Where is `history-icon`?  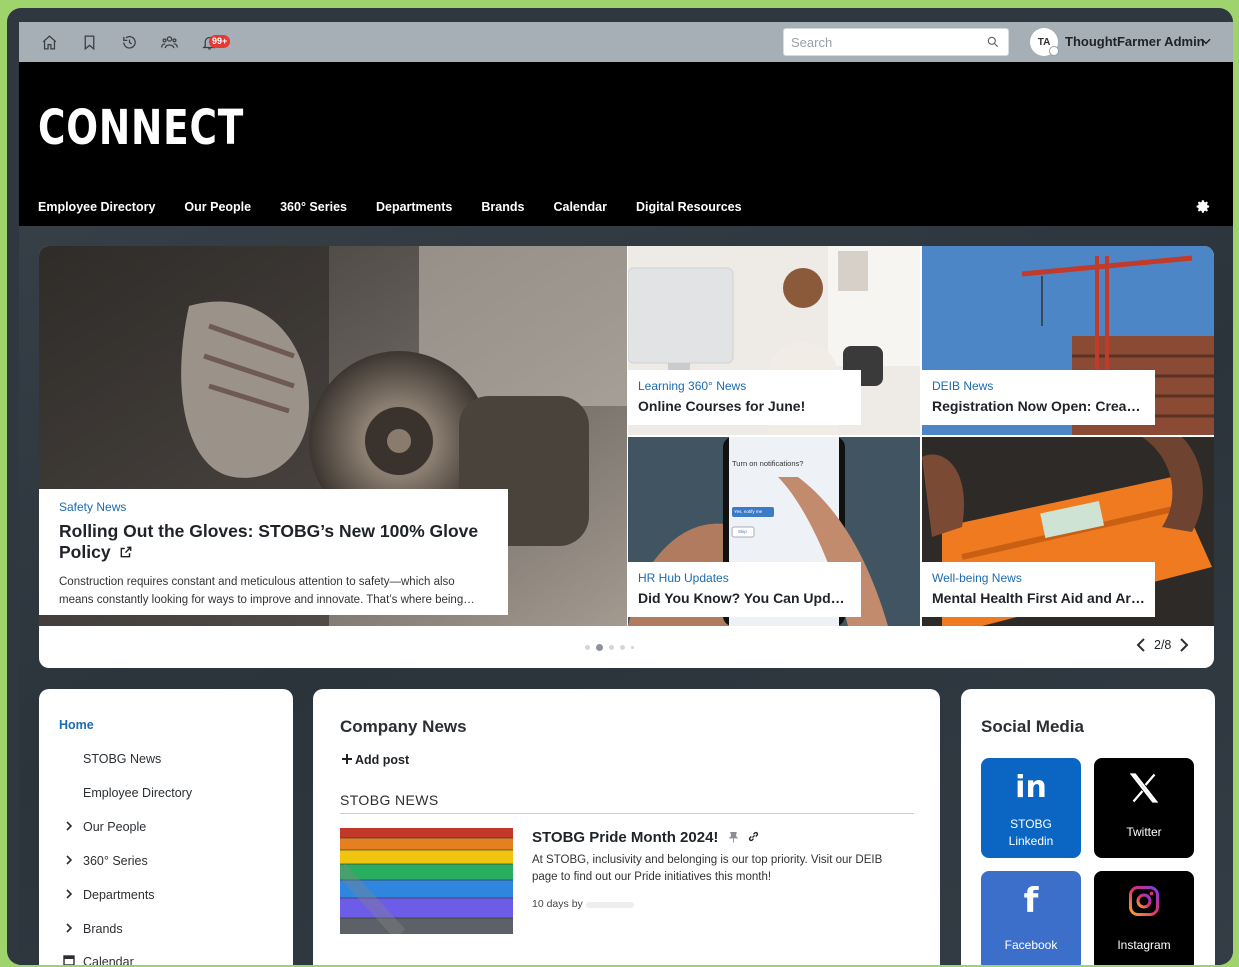
history-icon is located at coordinates (129, 42).